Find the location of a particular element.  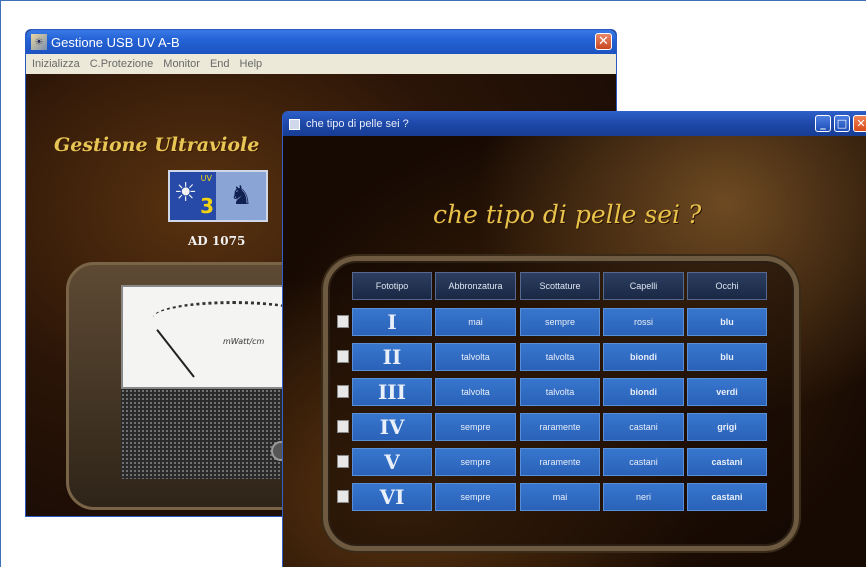

cell-capelli: rossi is located at coordinates (643, 322).